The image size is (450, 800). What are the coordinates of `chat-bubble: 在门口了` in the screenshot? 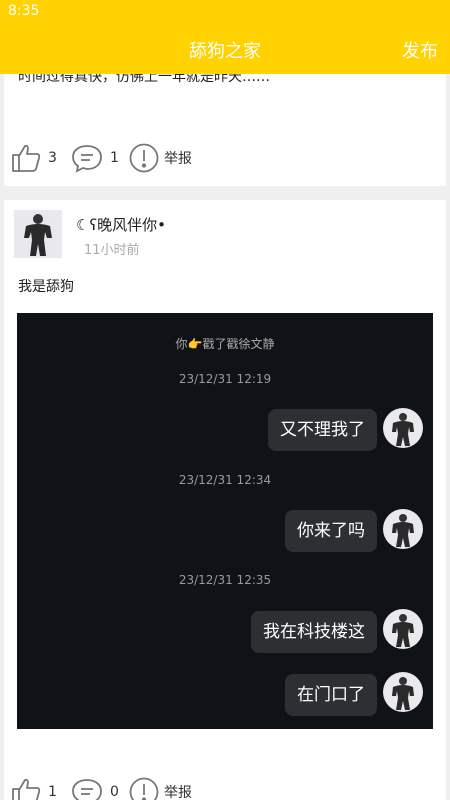 It's located at (331, 695).